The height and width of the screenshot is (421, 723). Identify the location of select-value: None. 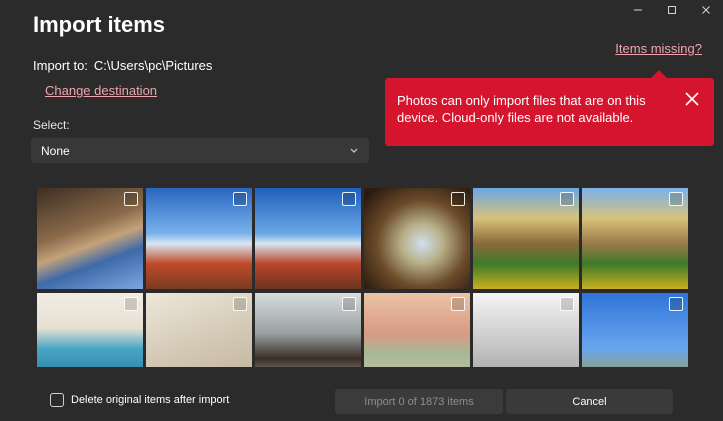
(55, 150).